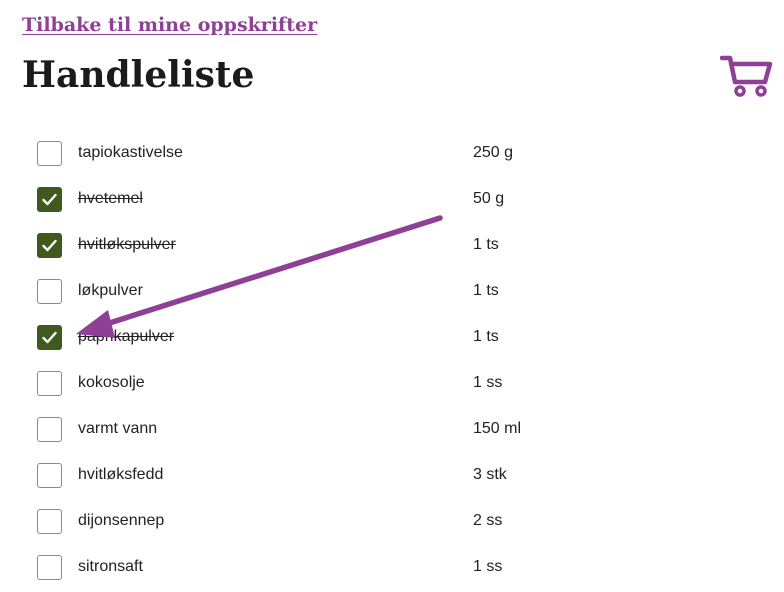 This screenshot has height=592, width=784. I want to click on item-name: dijonsennep, so click(121, 520).